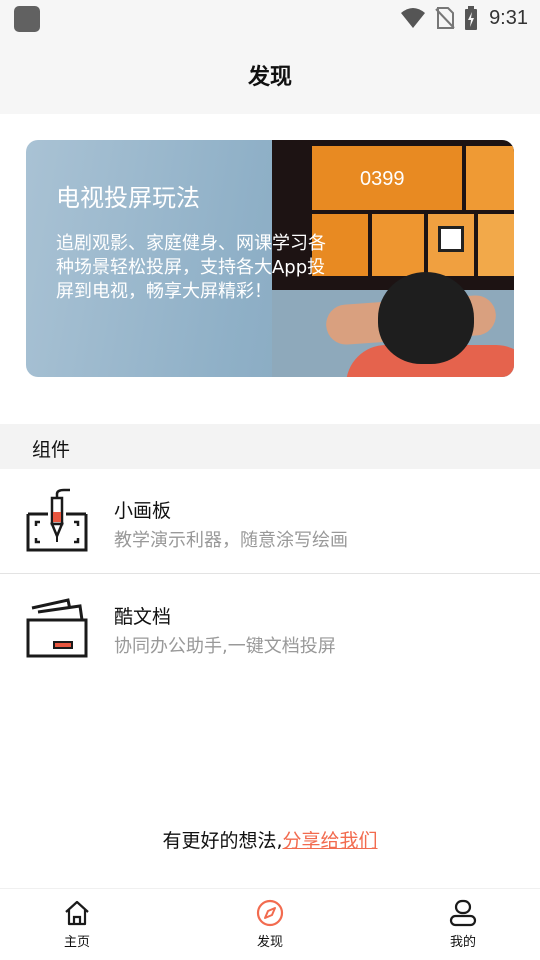 The image size is (540, 960). I want to click on status-time: 9:31, so click(508, 17).